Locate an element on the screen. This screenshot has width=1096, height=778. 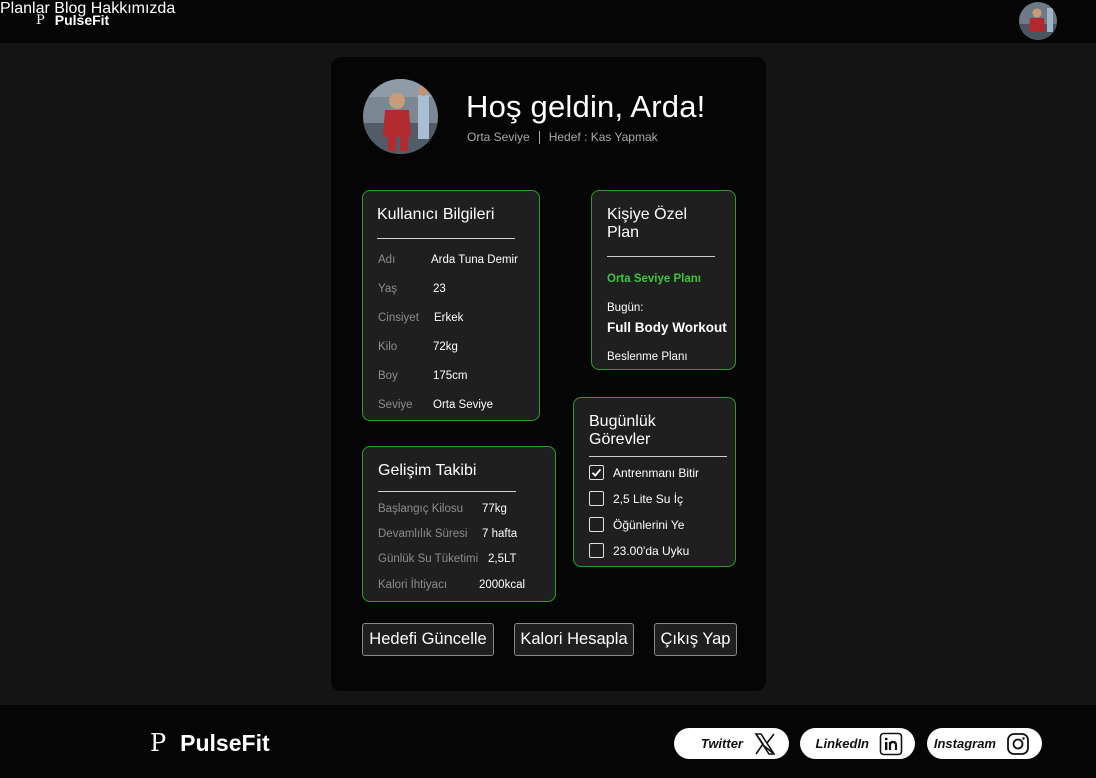
task-item: Antrenmanı Bitir is located at coordinates (644, 472).